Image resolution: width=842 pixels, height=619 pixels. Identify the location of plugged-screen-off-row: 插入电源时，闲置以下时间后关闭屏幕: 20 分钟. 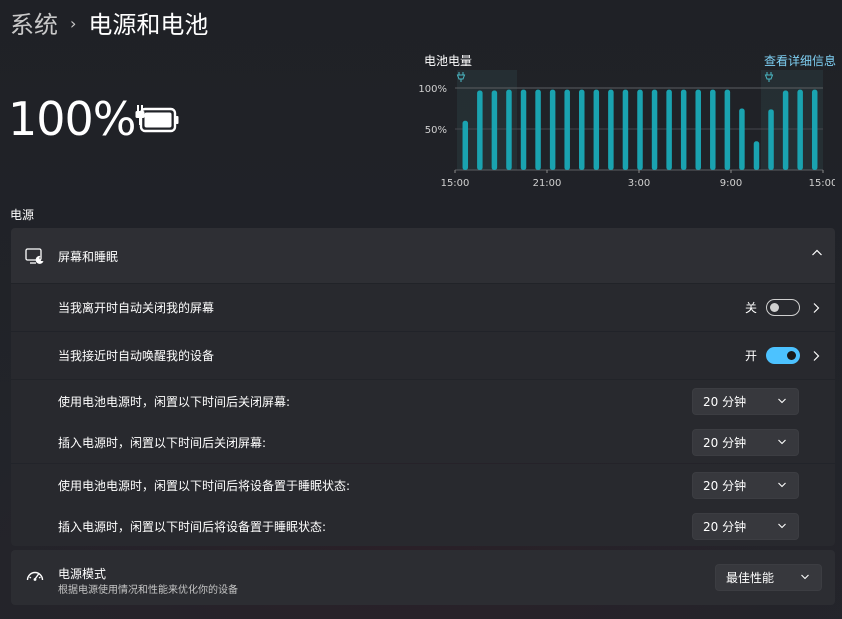
(423, 442).